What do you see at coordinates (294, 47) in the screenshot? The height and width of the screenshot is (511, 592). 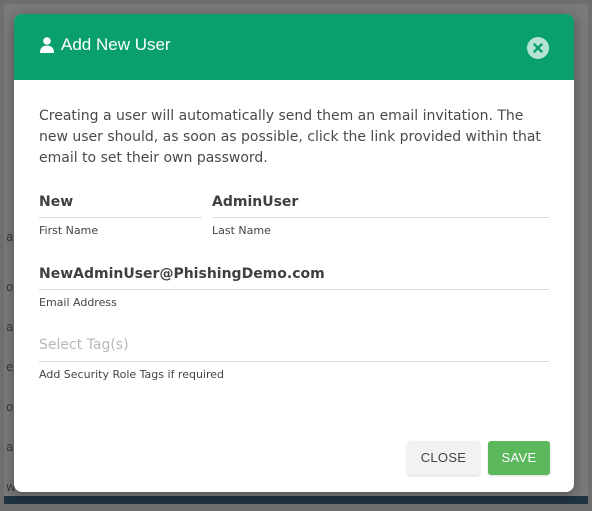 I see `modal-header: Add New User` at bounding box center [294, 47].